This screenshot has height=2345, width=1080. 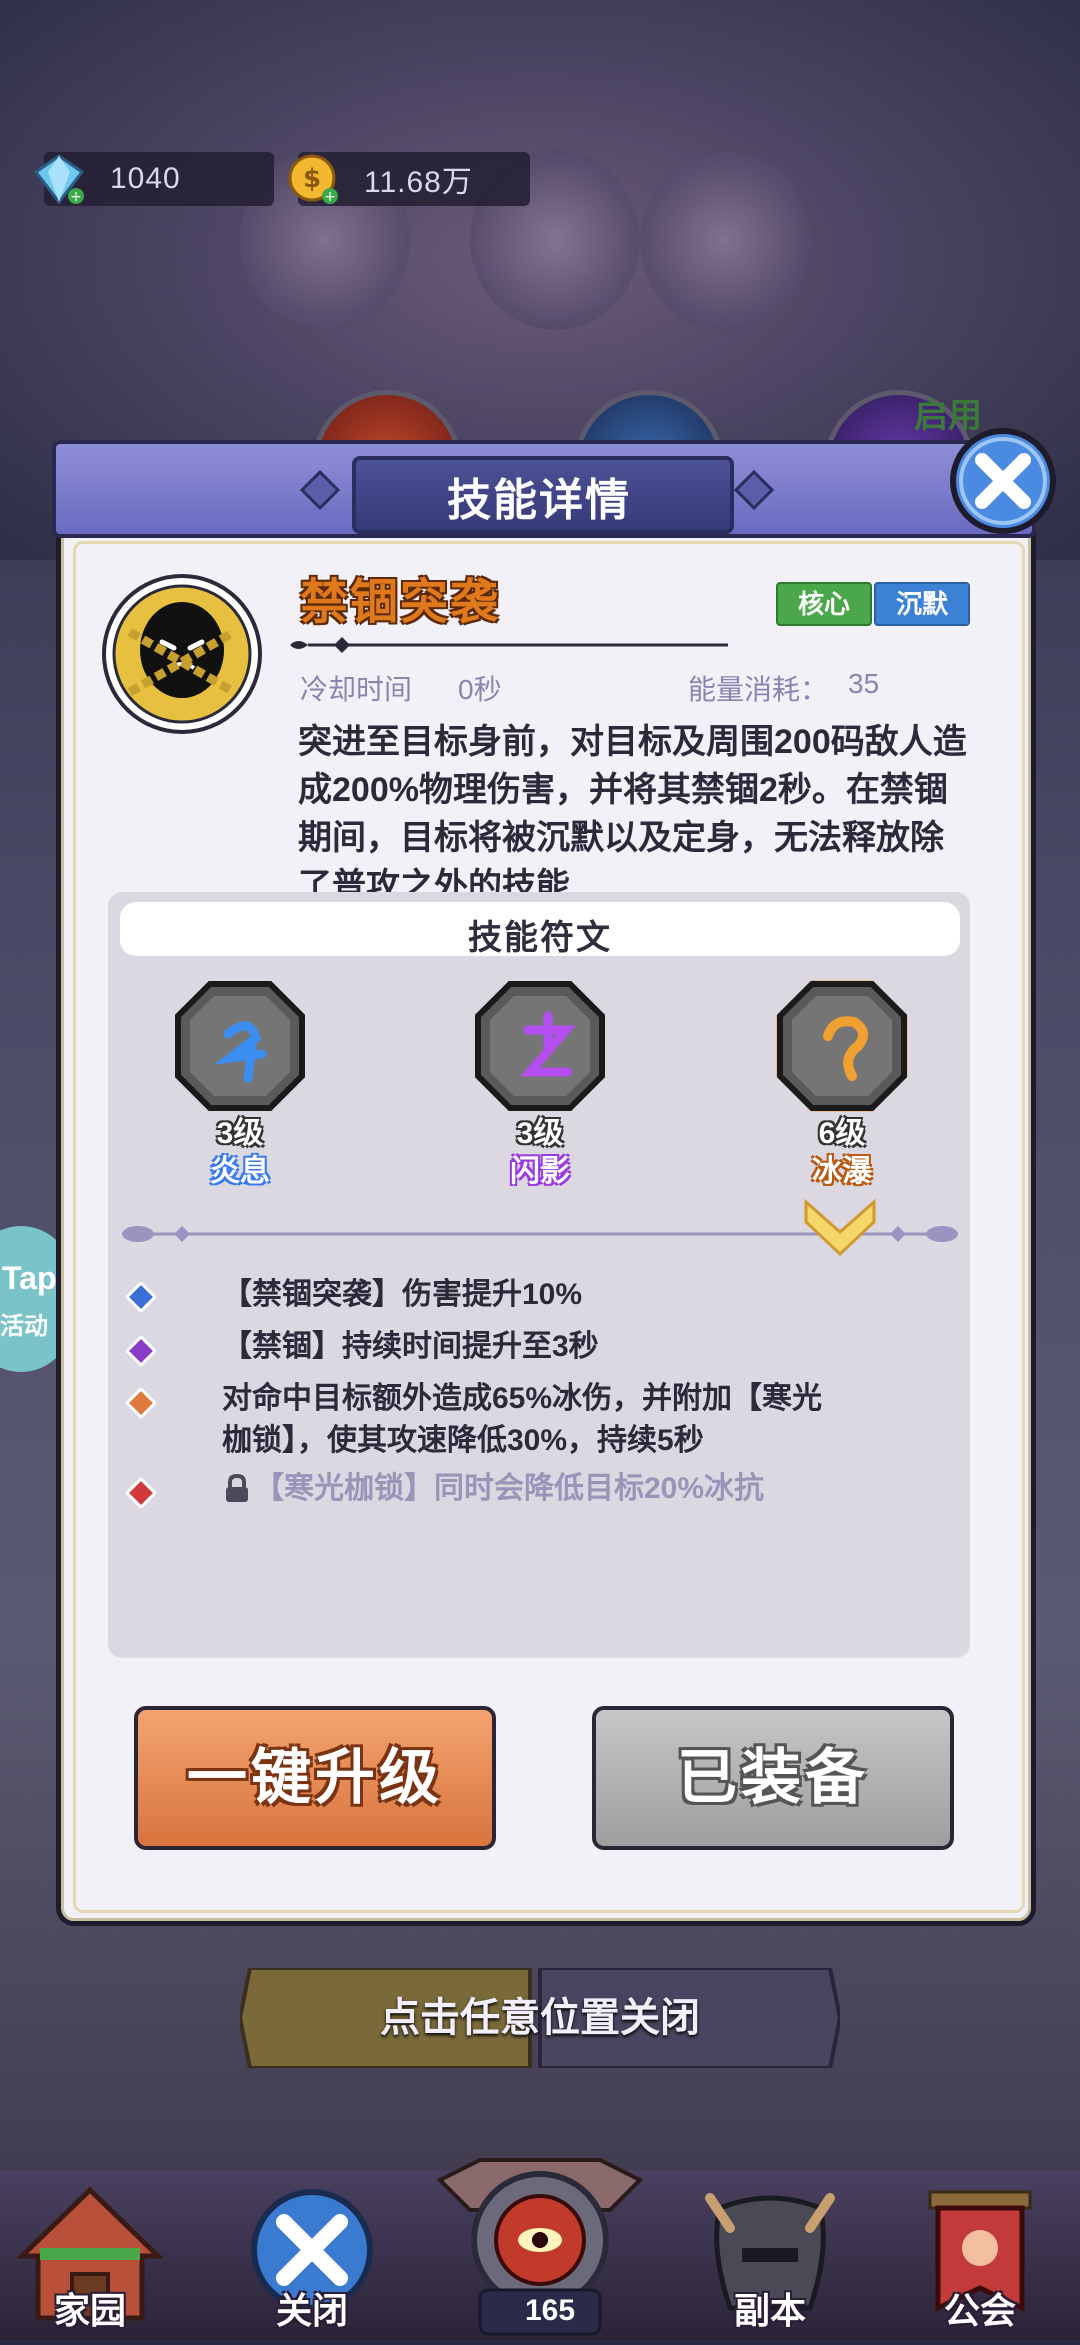 I want to click on rune-effect-3-line1: 对命中目标额外造成65%冰伤，并附加【寒光, so click(x=522, y=1398).